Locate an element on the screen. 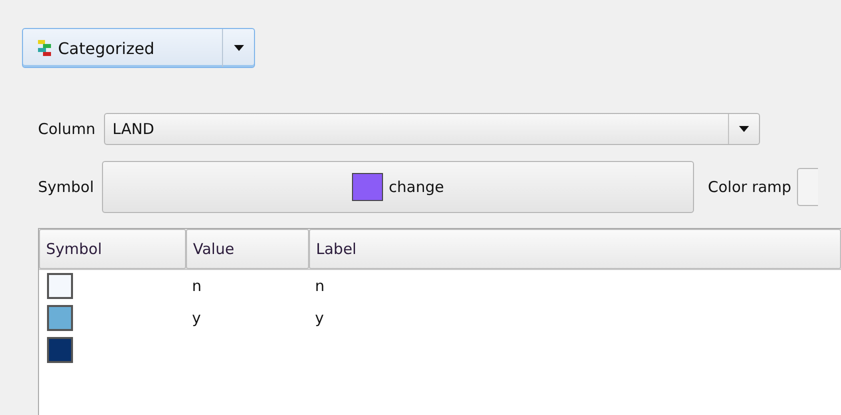  categories-icon is located at coordinates (44, 48).